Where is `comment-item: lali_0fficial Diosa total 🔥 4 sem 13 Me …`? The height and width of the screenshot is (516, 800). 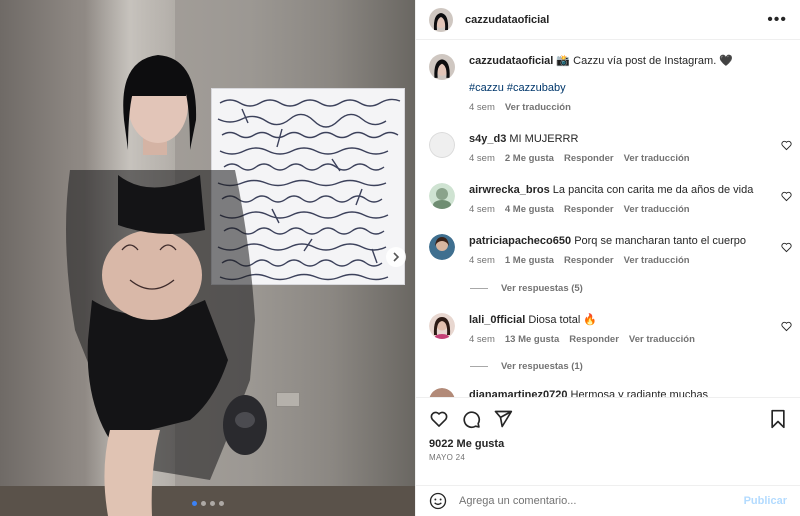 comment-item: lali_0fficial Diosa total 🔥 4 sem 13 Me … is located at coordinates (609, 329).